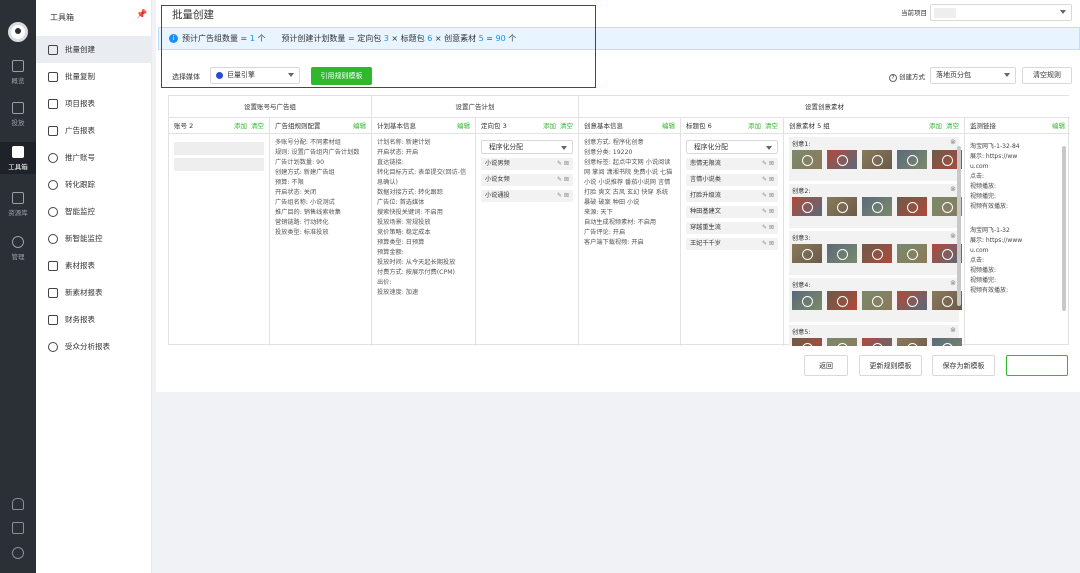 This screenshot has height=573, width=1080. Describe the element at coordinates (94, 157) in the screenshot. I see `sidebar-item-accounts: 推广账号` at that location.